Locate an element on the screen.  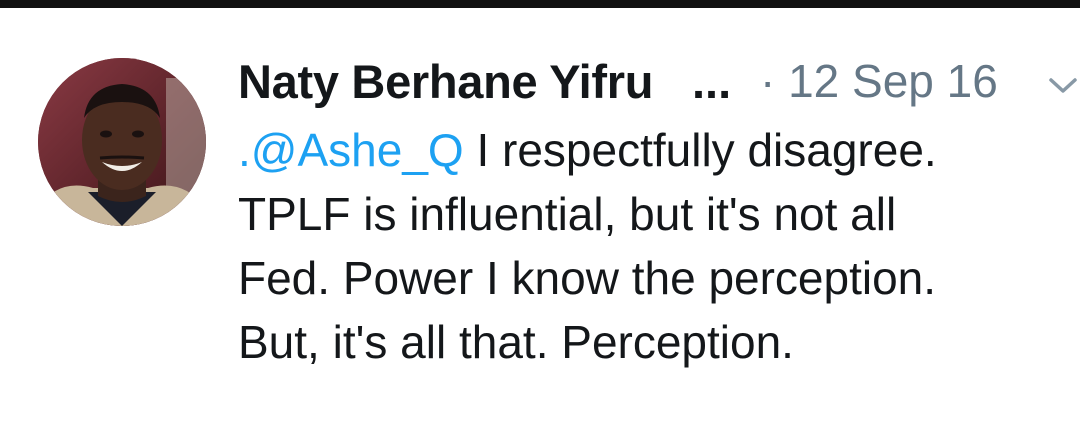
tweet-text-line: .@Ashe_Q I respectfully disagree. is located at coordinates (648, 150).